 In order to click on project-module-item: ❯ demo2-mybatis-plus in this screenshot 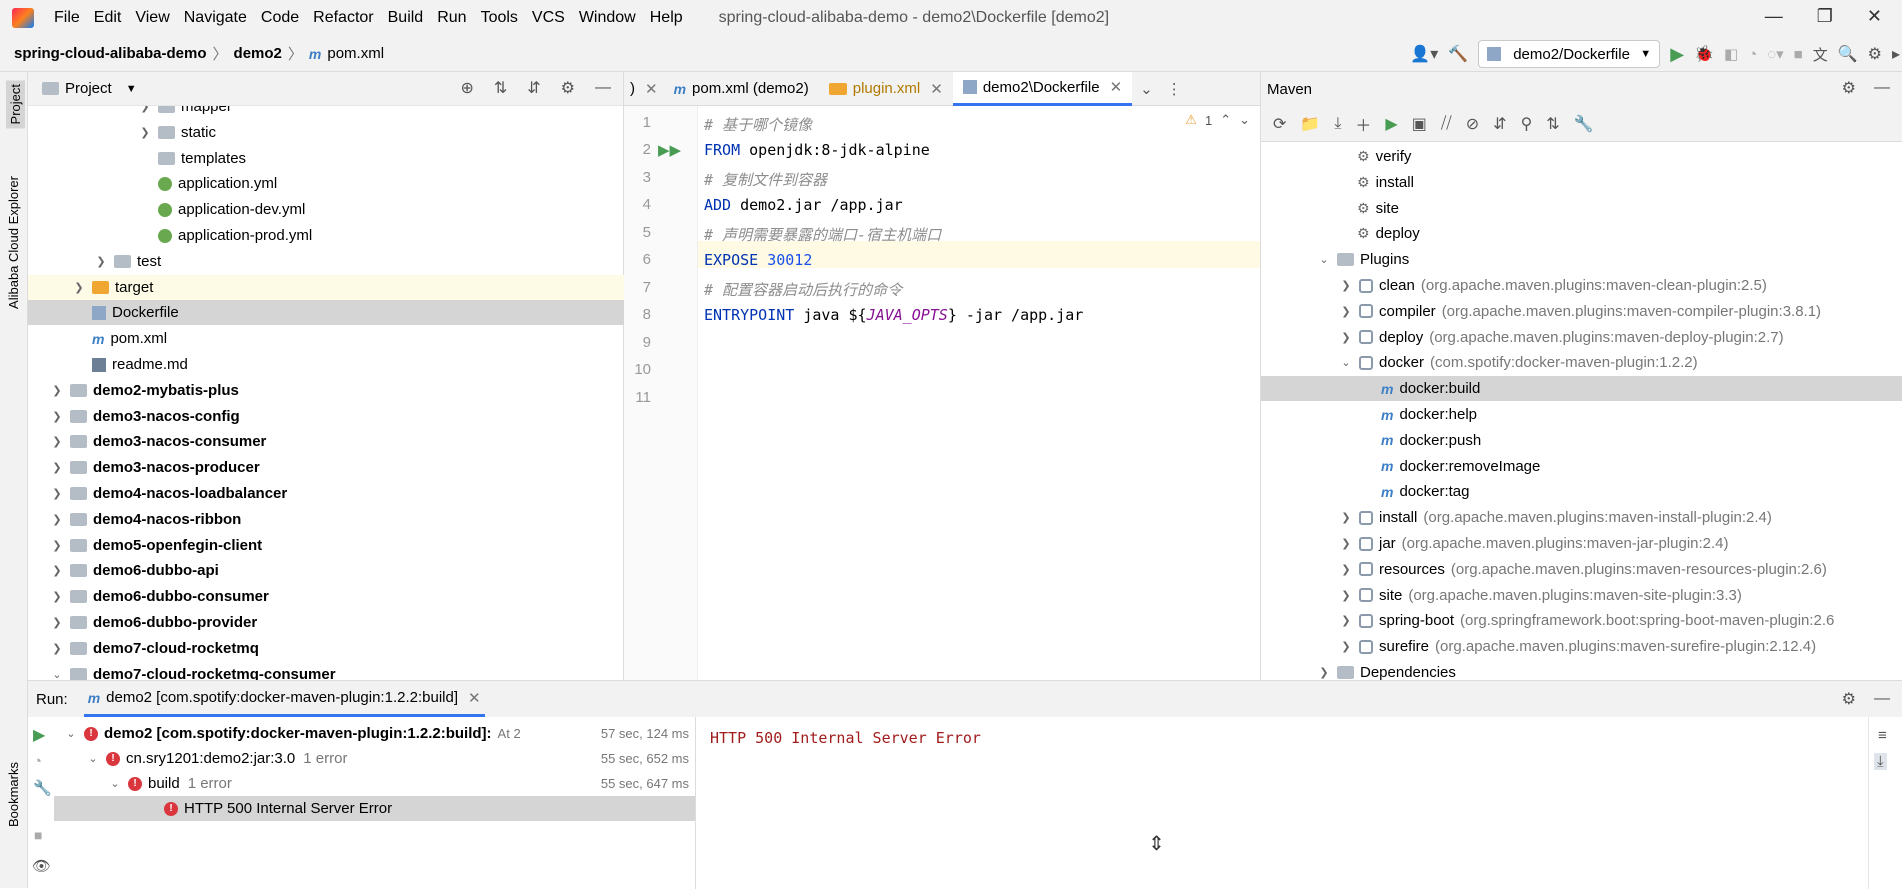, I will do `click(326, 390)`.